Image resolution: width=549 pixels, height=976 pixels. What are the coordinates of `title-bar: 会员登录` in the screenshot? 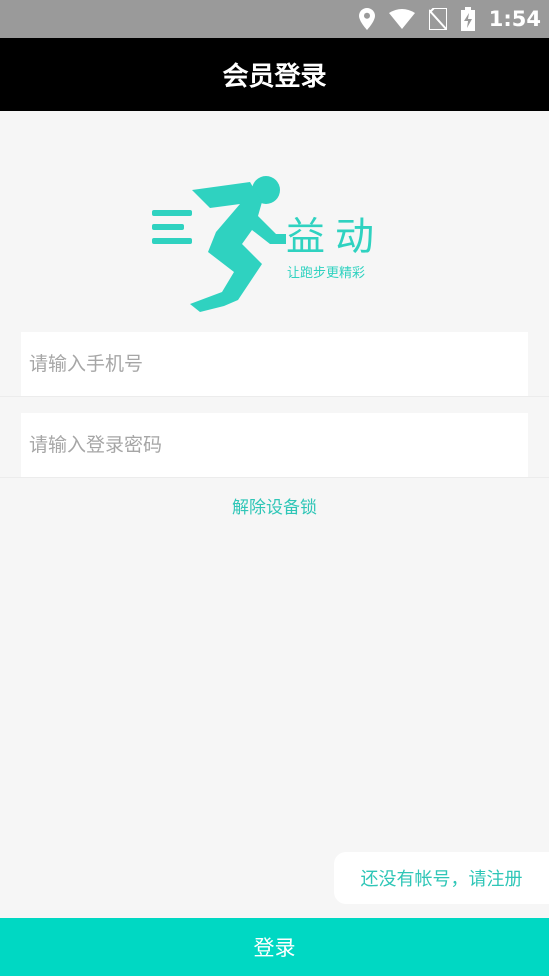 It's located at (274, 74).